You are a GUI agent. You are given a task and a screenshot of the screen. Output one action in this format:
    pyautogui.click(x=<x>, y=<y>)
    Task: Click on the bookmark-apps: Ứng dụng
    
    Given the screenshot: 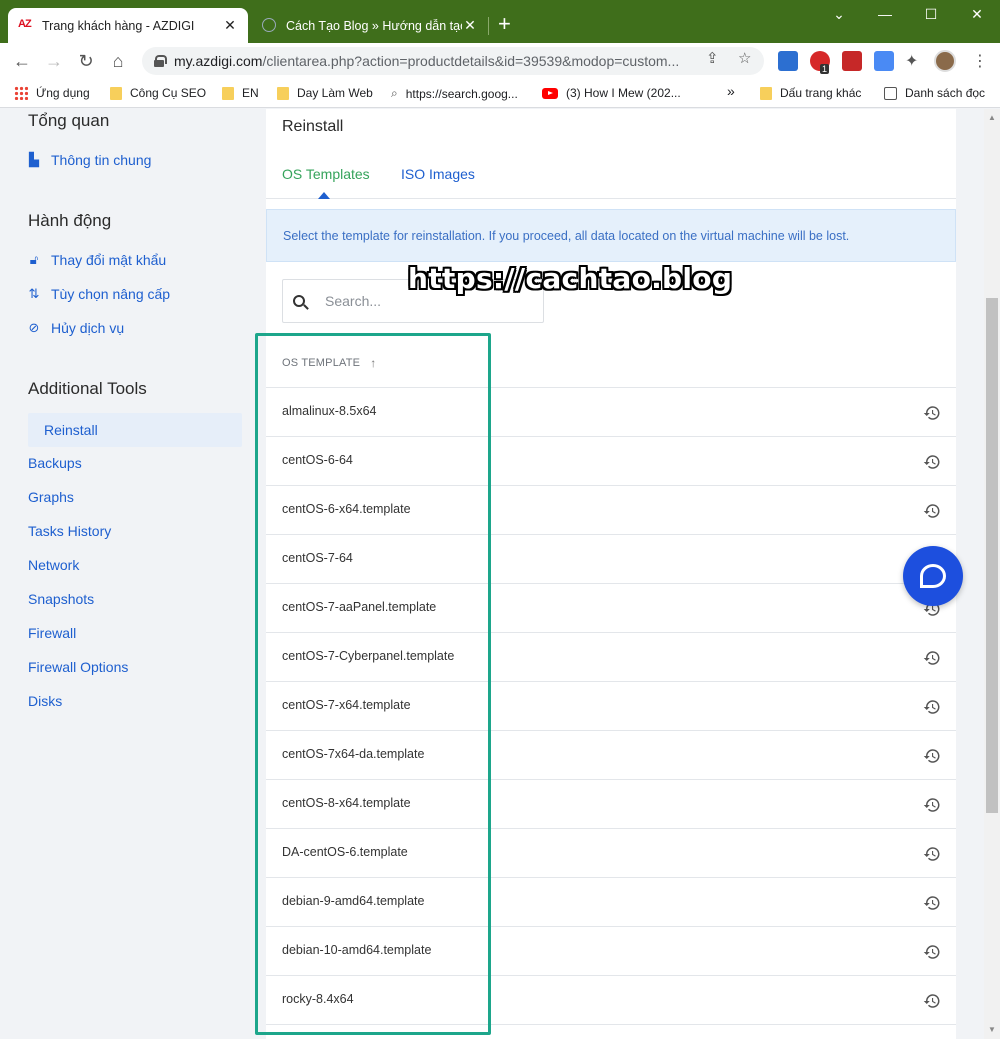 What is the action you would take?
    pyautogui.click(x=52, y=93)
    